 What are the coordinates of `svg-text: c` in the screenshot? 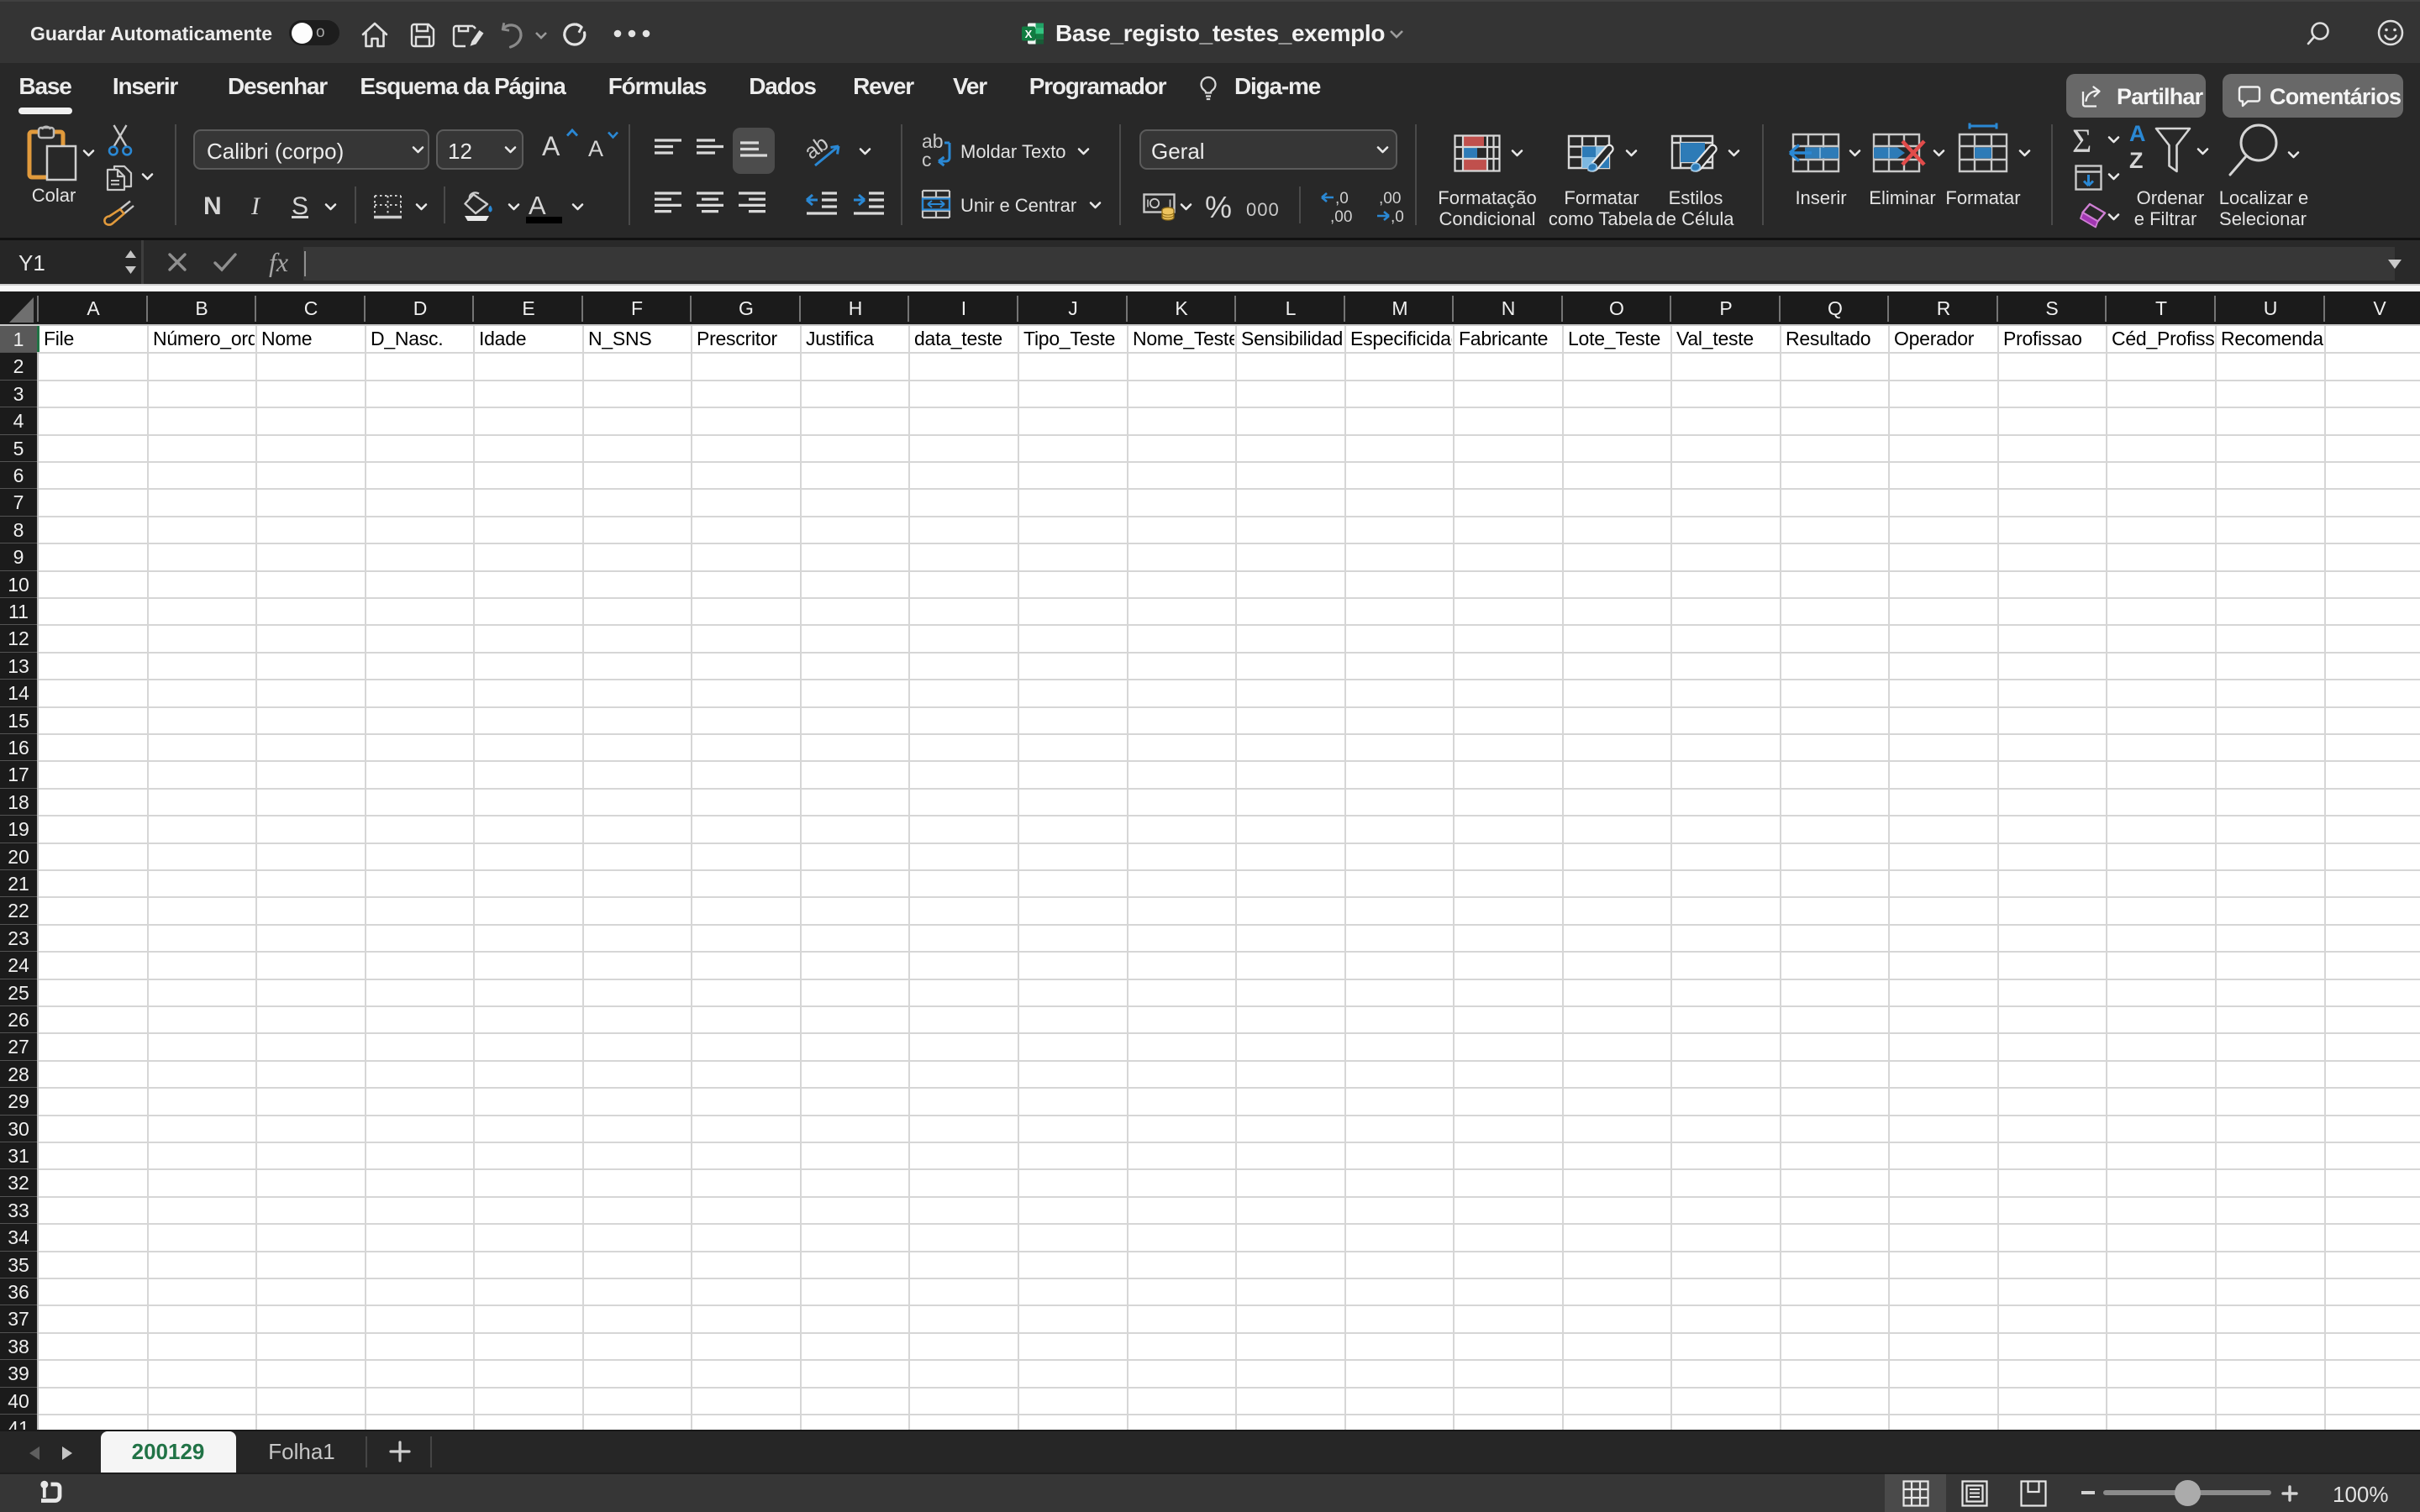 It's located at (927, 160).